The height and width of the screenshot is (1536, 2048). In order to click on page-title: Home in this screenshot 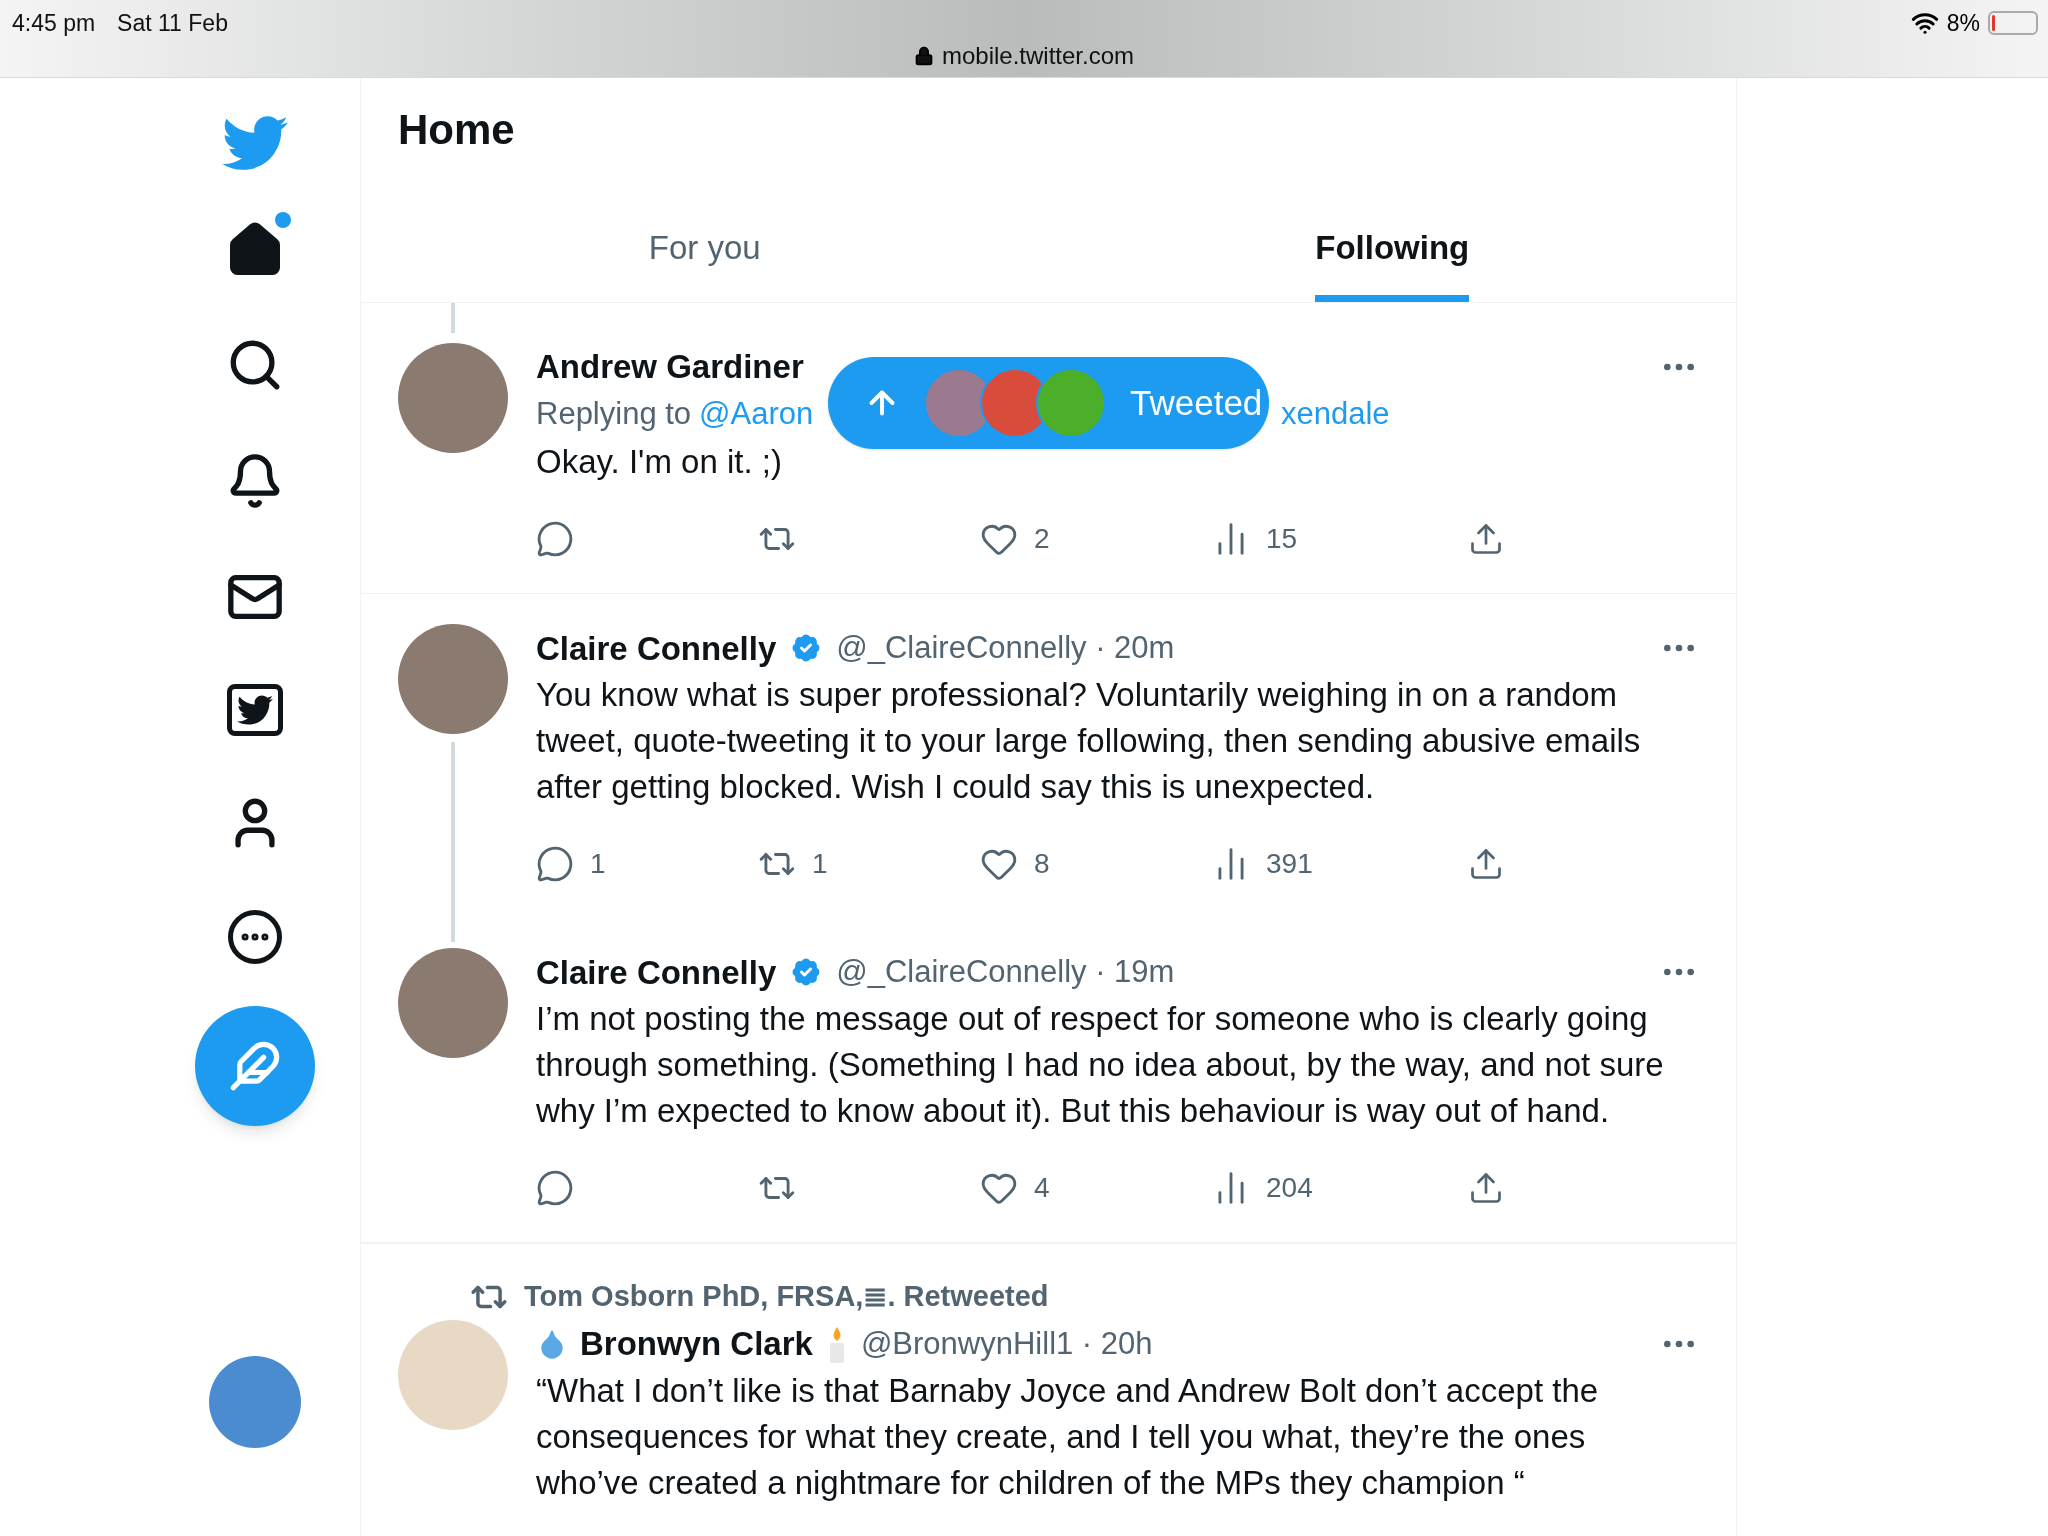, I will do `click(456, 129)`.